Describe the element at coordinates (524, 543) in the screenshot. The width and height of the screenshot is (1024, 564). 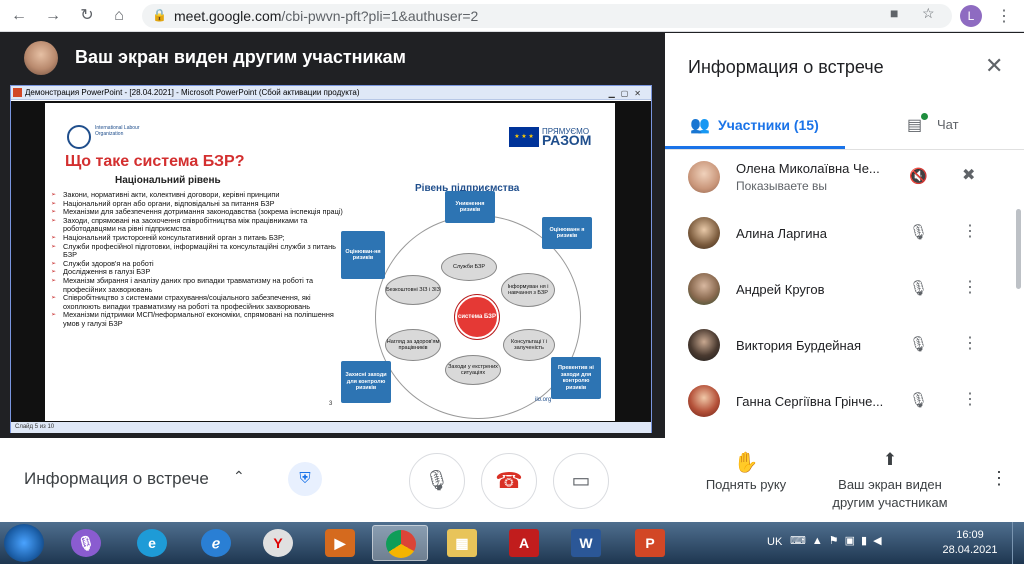
I see `taskbar-app-pdf: A` at that location.